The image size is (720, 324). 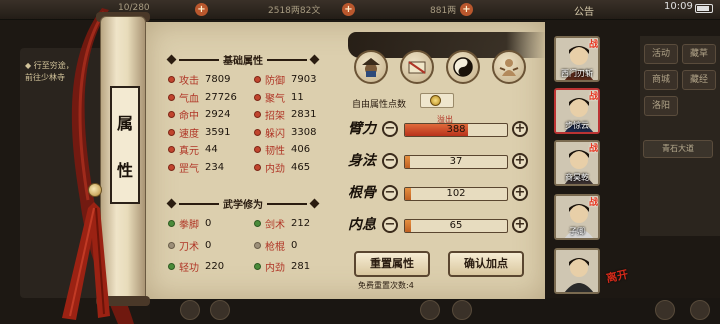 I want to click on stat-label: 罡气, so click(x=189, y=169).